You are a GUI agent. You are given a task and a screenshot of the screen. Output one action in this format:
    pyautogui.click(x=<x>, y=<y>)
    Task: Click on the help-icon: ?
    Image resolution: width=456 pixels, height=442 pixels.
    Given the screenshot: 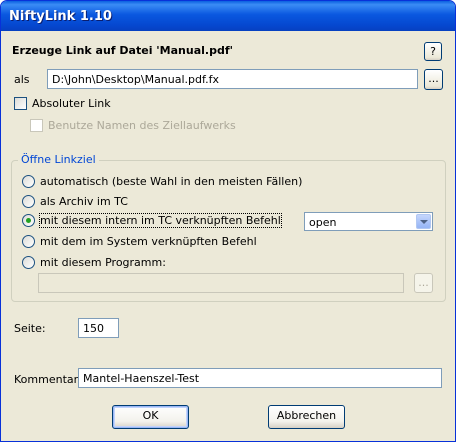 What is the action you would take?
    pyautogui.click(x=433, y=51)
    